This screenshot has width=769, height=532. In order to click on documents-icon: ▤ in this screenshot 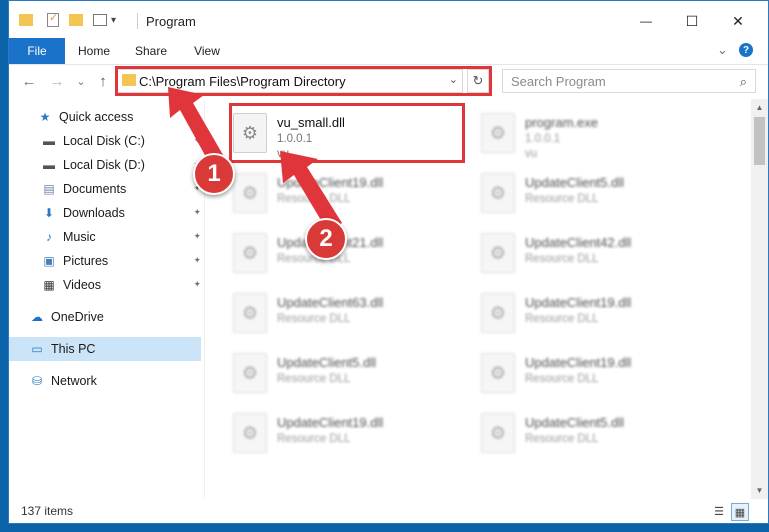, I will do `click(49, 189)`.